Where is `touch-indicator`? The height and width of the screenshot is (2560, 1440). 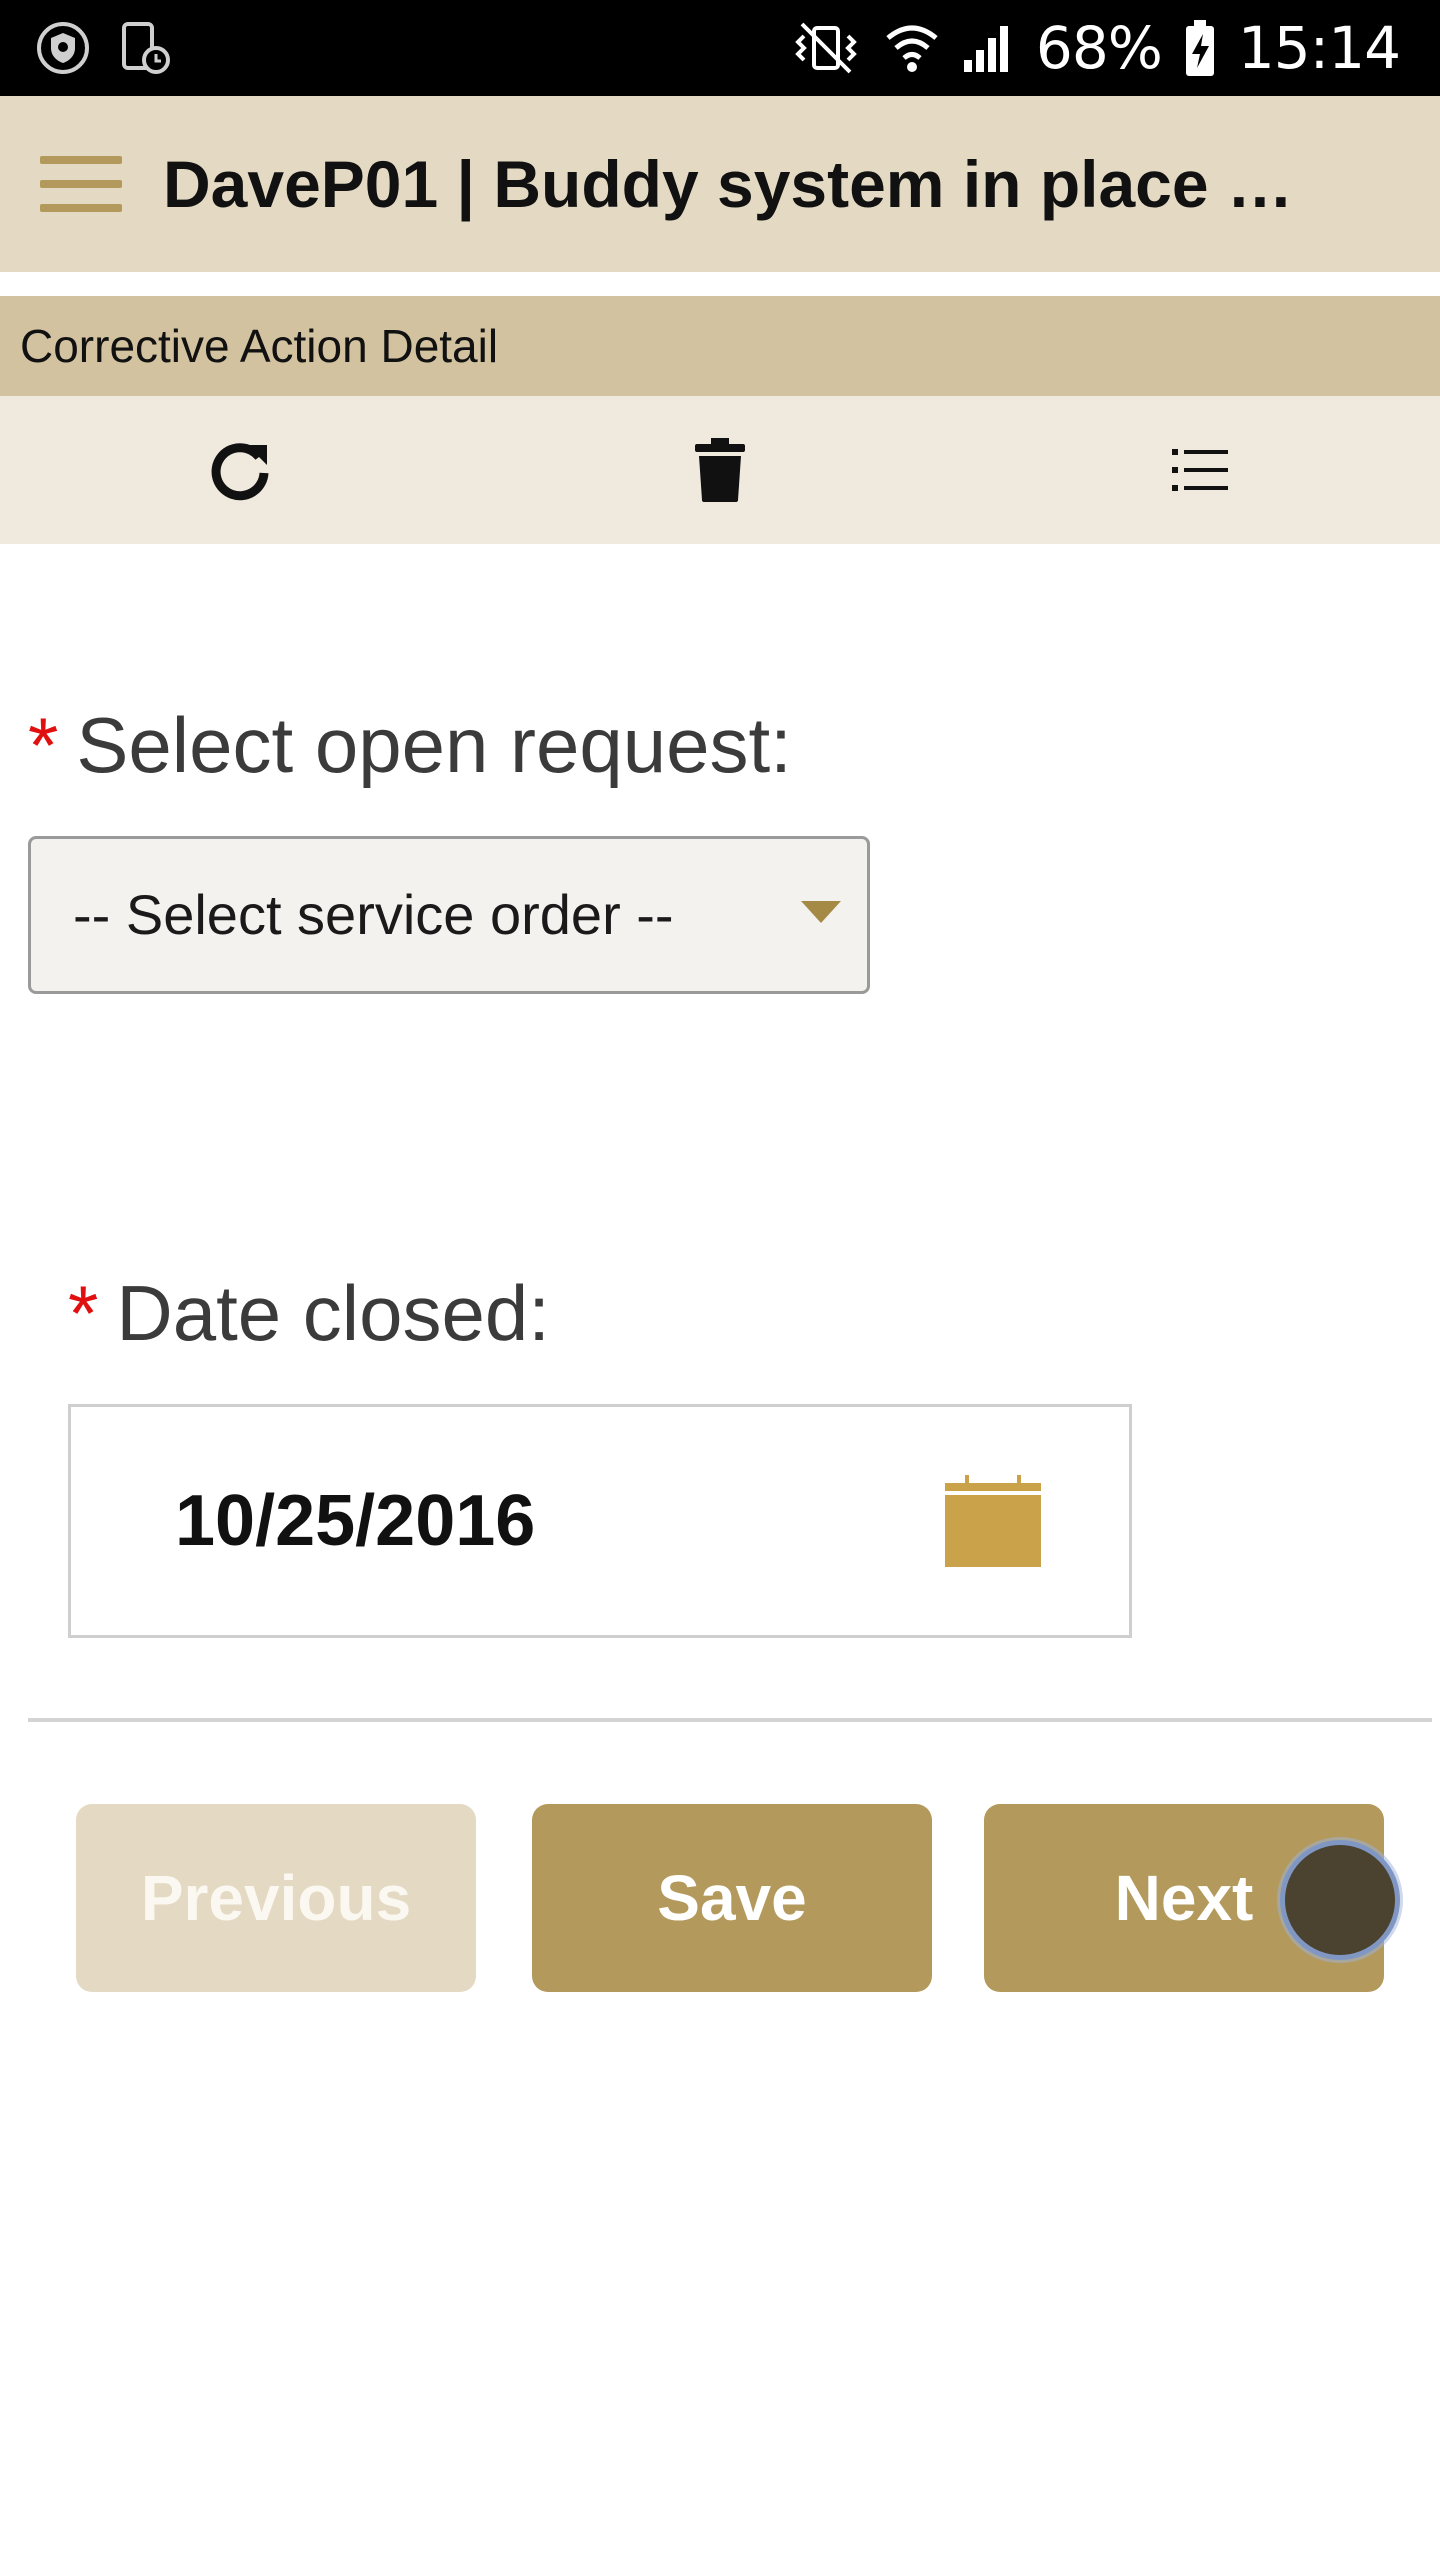 touch-indicator is located at coordinates (1340, 1900).